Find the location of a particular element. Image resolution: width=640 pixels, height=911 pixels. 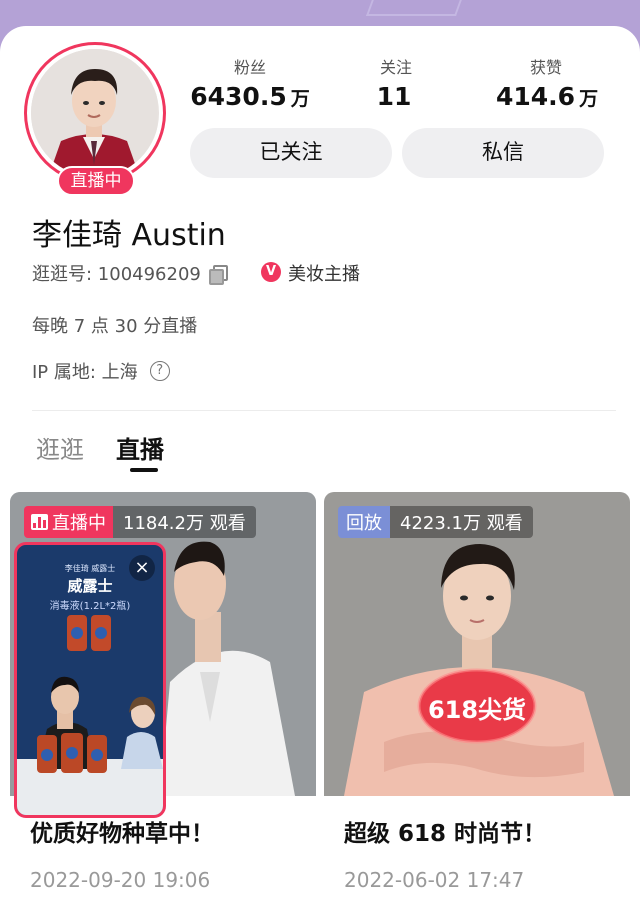

stat-following: 关注 11 is located at coordinates (396, 82).